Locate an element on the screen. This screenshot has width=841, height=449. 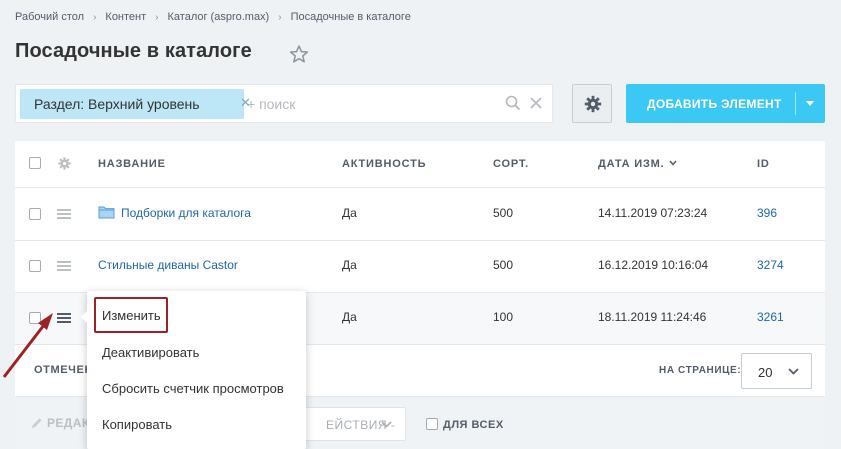
grid-header: НАЗВАНИЕ АКТИВНОСТЬ СОРТ. ДАТА ИЗМ. ID is located at coordinates (420, 164).